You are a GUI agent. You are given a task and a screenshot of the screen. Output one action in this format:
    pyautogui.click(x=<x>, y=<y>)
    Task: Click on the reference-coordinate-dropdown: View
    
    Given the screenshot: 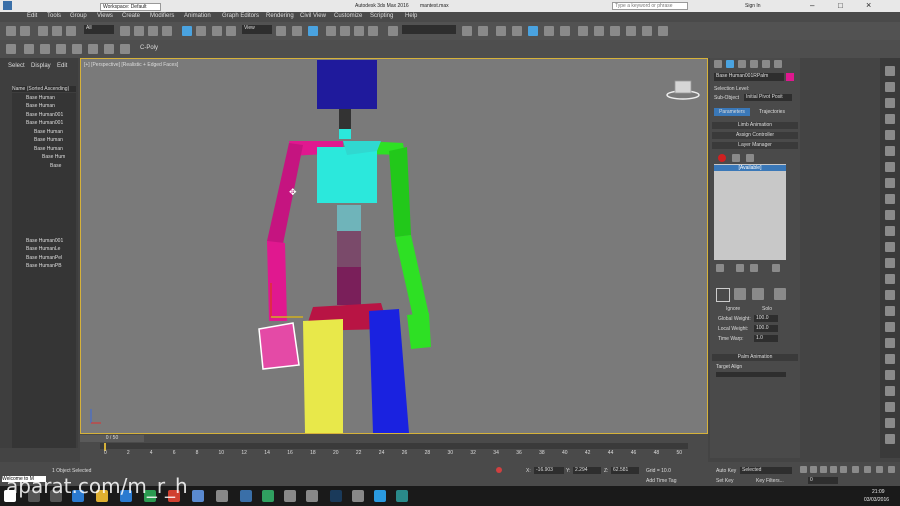 What is the action you would take?
    pyautogui.click(x=257, y=29)
    